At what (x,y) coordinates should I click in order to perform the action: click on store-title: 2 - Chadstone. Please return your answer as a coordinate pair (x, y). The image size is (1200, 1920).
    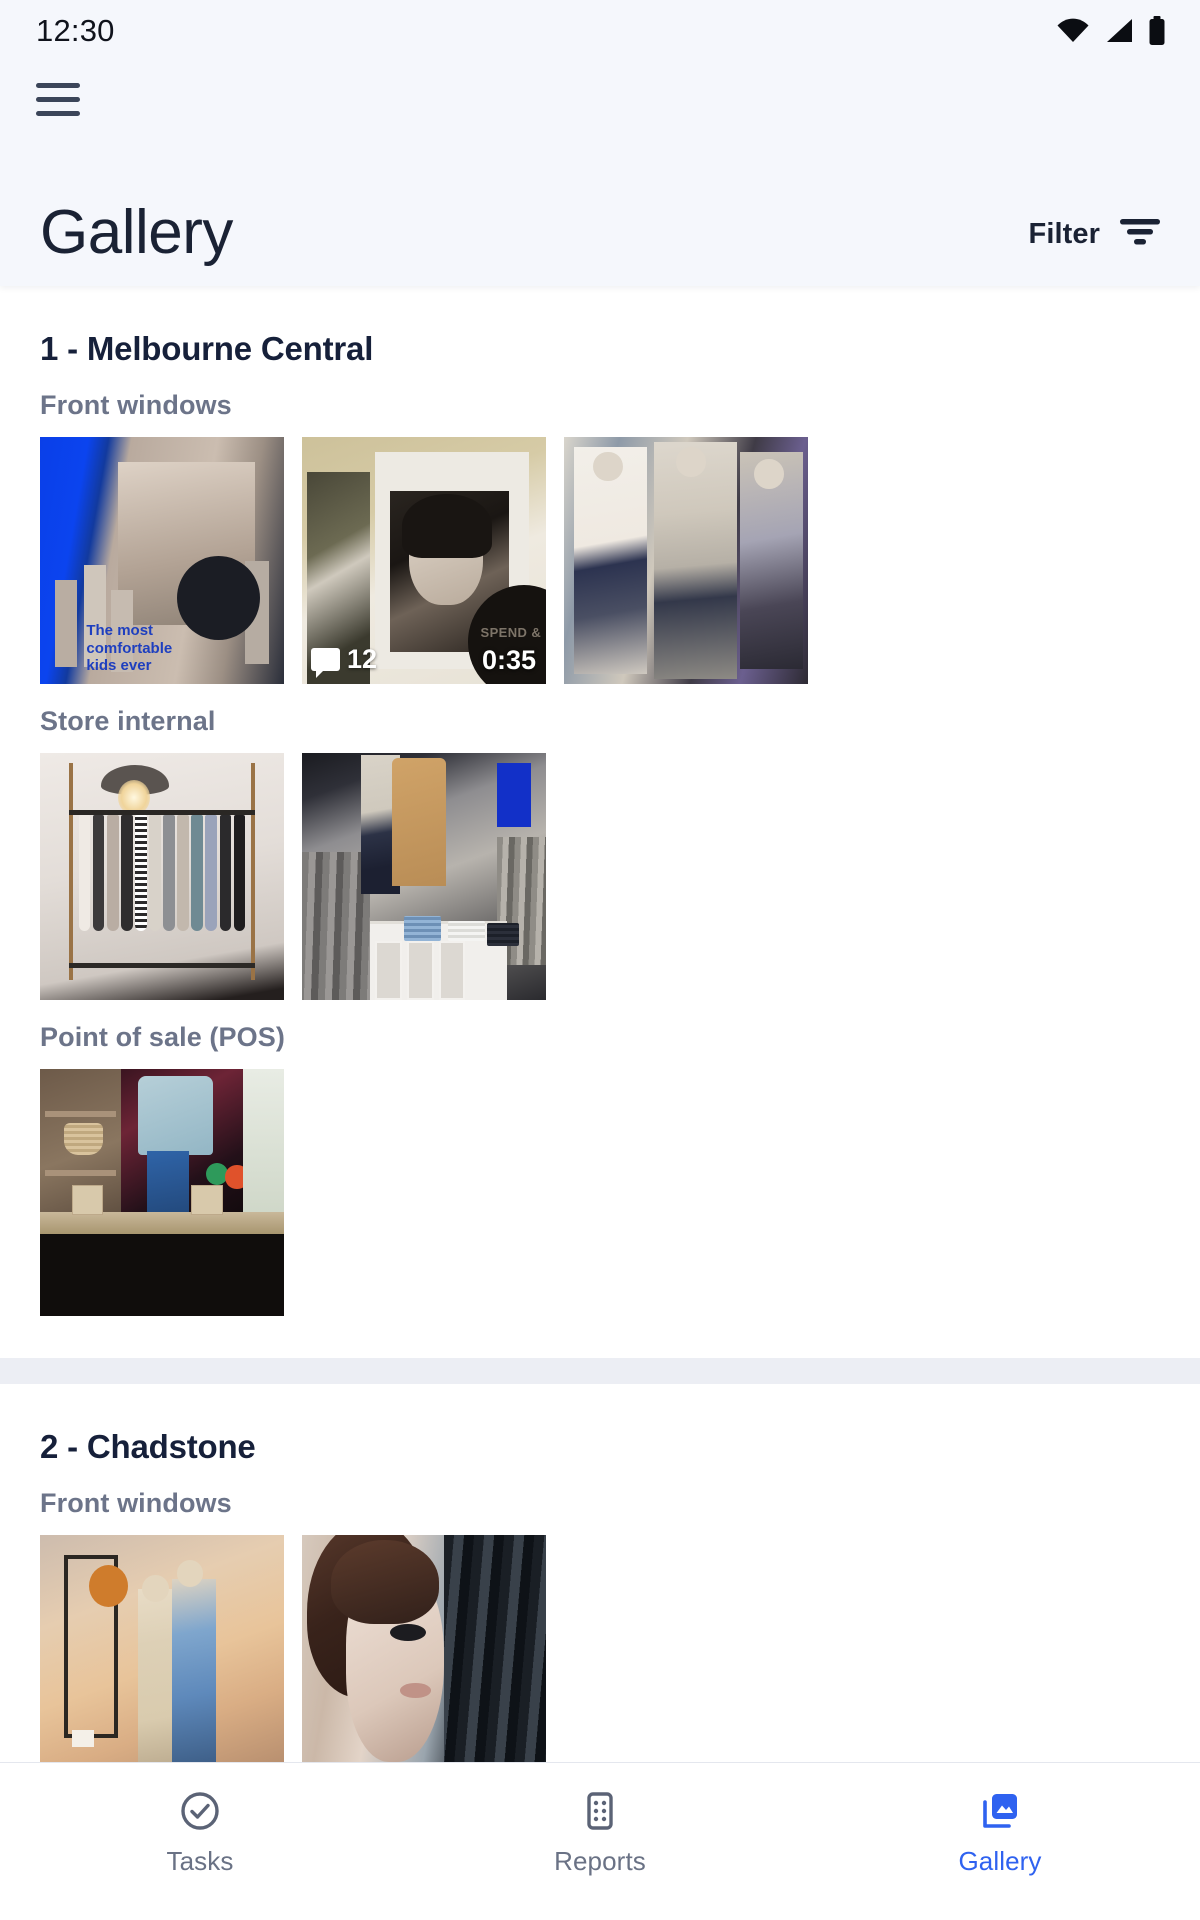
    Looking at the image, I should click on (148, 1446).